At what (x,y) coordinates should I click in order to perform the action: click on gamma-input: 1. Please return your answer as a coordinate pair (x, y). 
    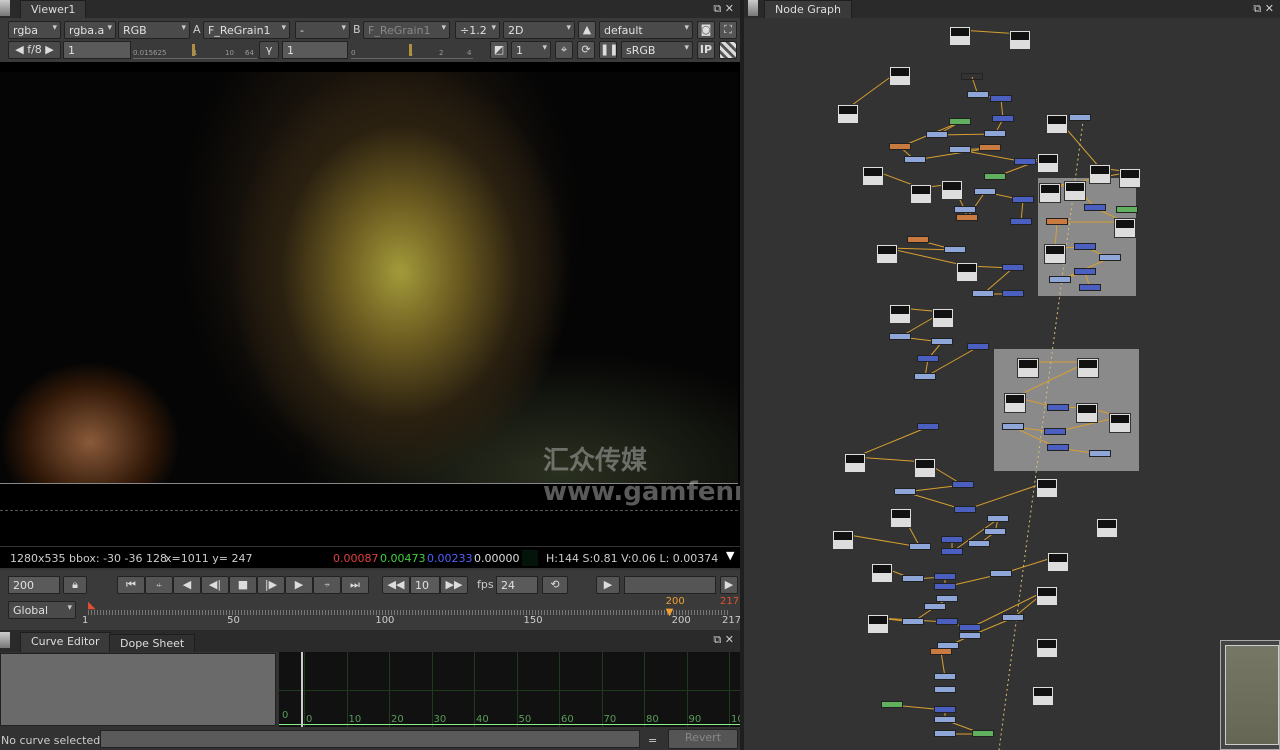
    Looking at the image, I should click on (315, 50).